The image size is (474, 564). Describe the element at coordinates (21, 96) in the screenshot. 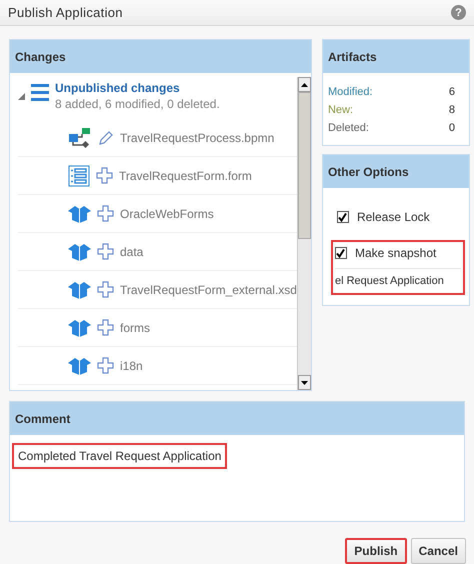

I see `expand-triangle-icon` at that location.